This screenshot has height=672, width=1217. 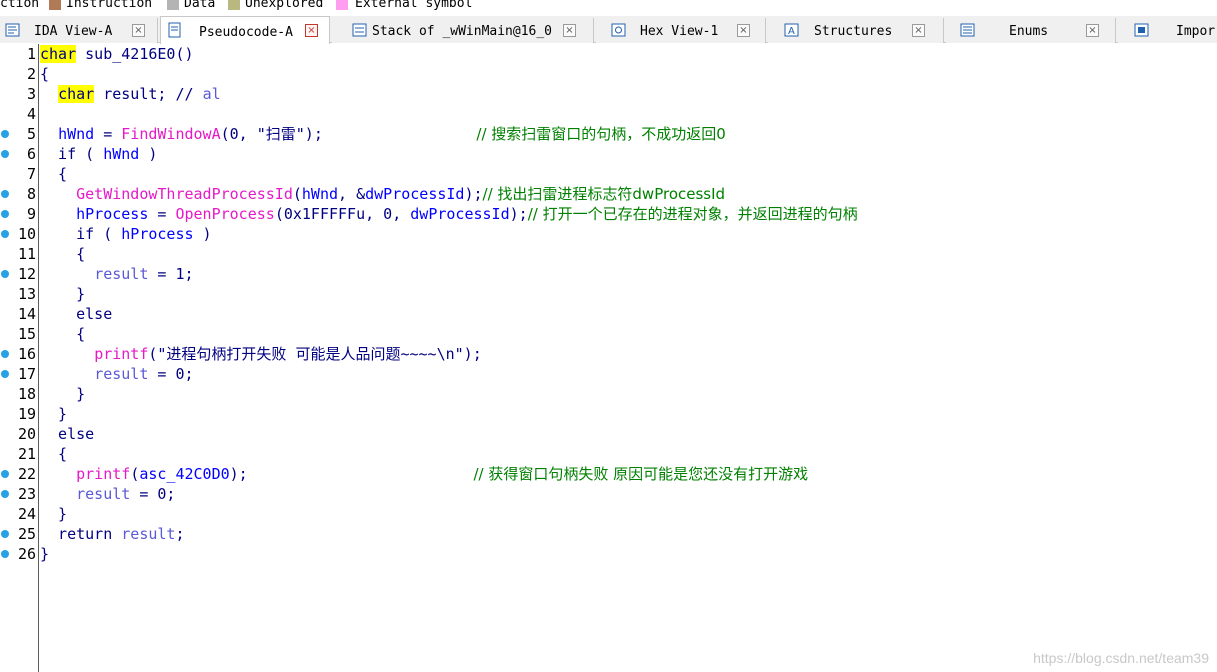 What do you see at coordinates (618, 30) in the screenshot?
I see `hex-icon` at bounding box center [618, 30].